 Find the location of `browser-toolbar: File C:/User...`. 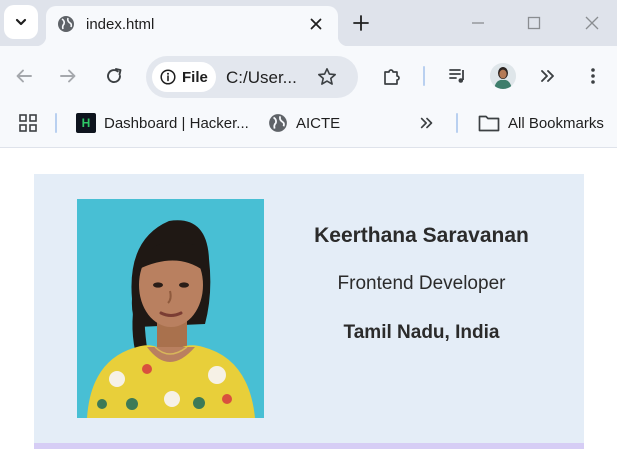

browser-toolbar: File C:/User... is located at coordinates (308, 75).